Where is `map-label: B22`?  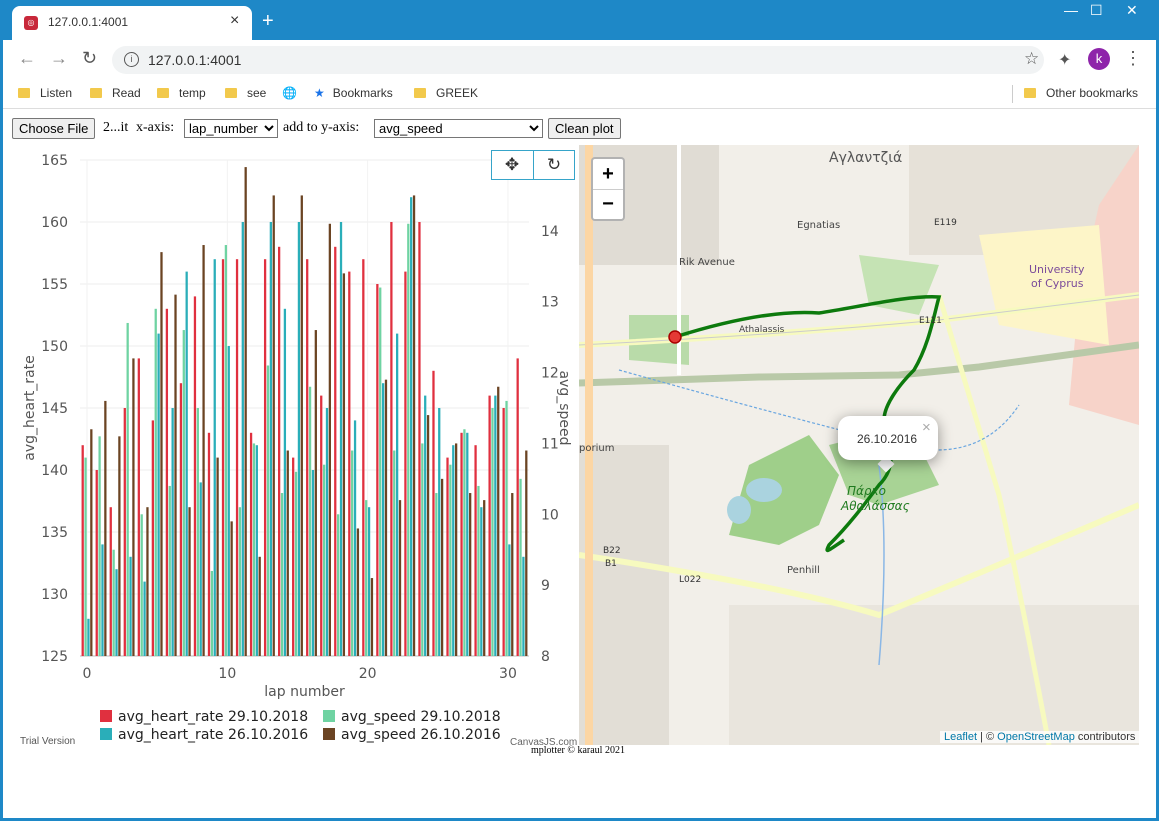 map-label: B22 is located at coordinates (612, 551).